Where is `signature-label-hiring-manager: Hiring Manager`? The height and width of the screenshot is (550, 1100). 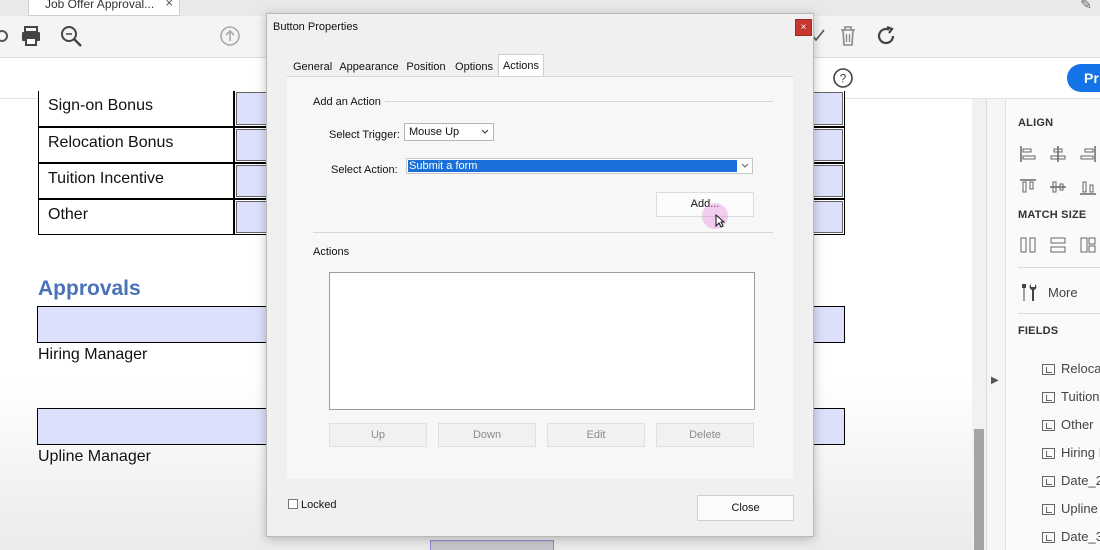 signature-label-hiring-manager: Hiring Manager is located at coordinates (93, 354).